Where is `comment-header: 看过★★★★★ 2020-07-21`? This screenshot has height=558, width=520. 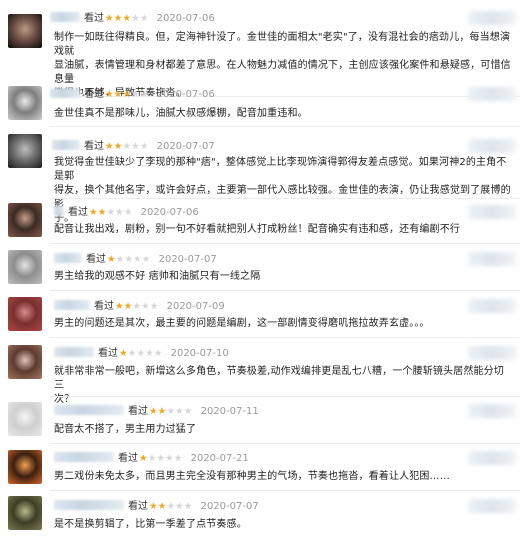
comment-header: 看过★★★★★ 2020-07-21 is located at coordinates (151, 458).